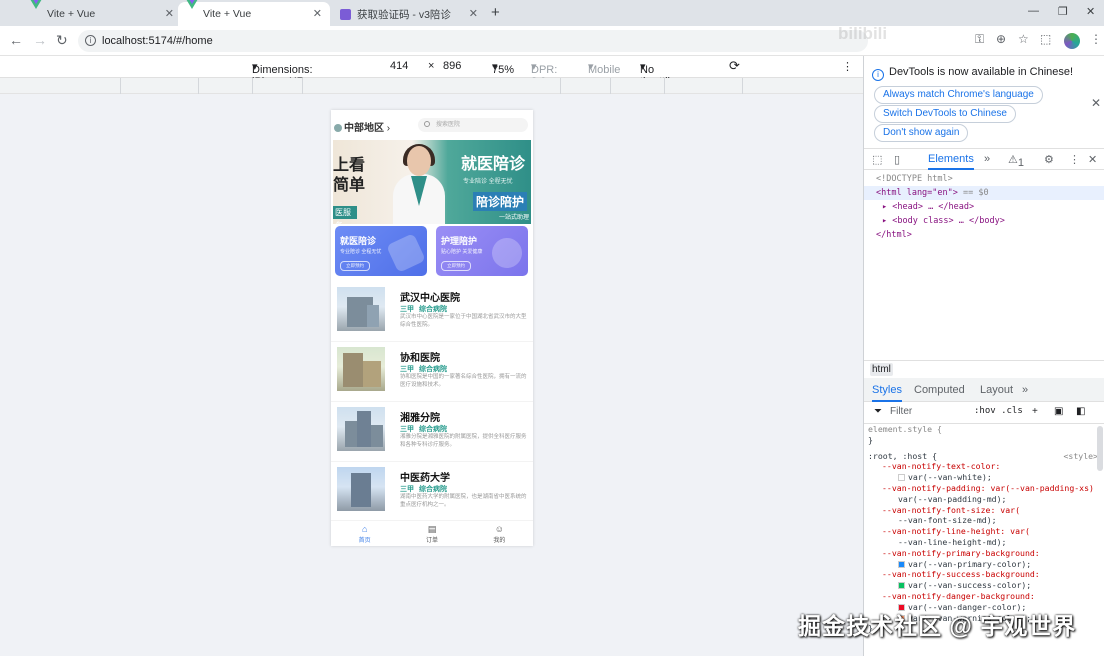 This screenshot has height=656, width=1104. Describe the element at coordinates (432, 529) in the screenshot. I see `order-icon: ▤` at that location.